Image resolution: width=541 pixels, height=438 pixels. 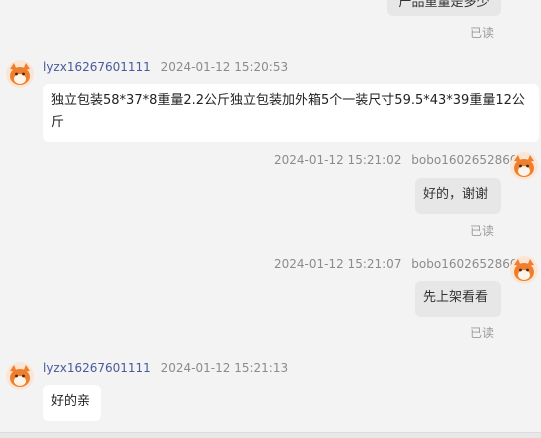 I want to click on message-meta: 2024-01-12 15:21:07 bobo1602652860, so click(x=396, y=264).